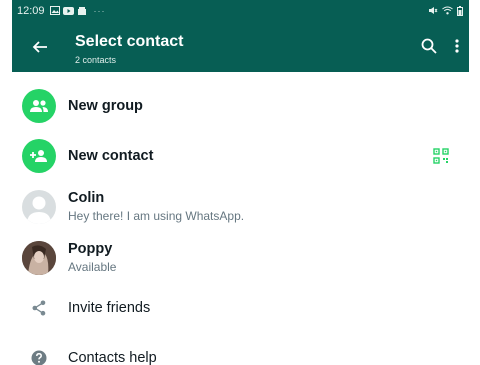 The width and height of the screenshot is (480, 365). What do you see at coordinates (54, 10) in the screenshot?
I see `image-icon` at bounding box center [54, 10].